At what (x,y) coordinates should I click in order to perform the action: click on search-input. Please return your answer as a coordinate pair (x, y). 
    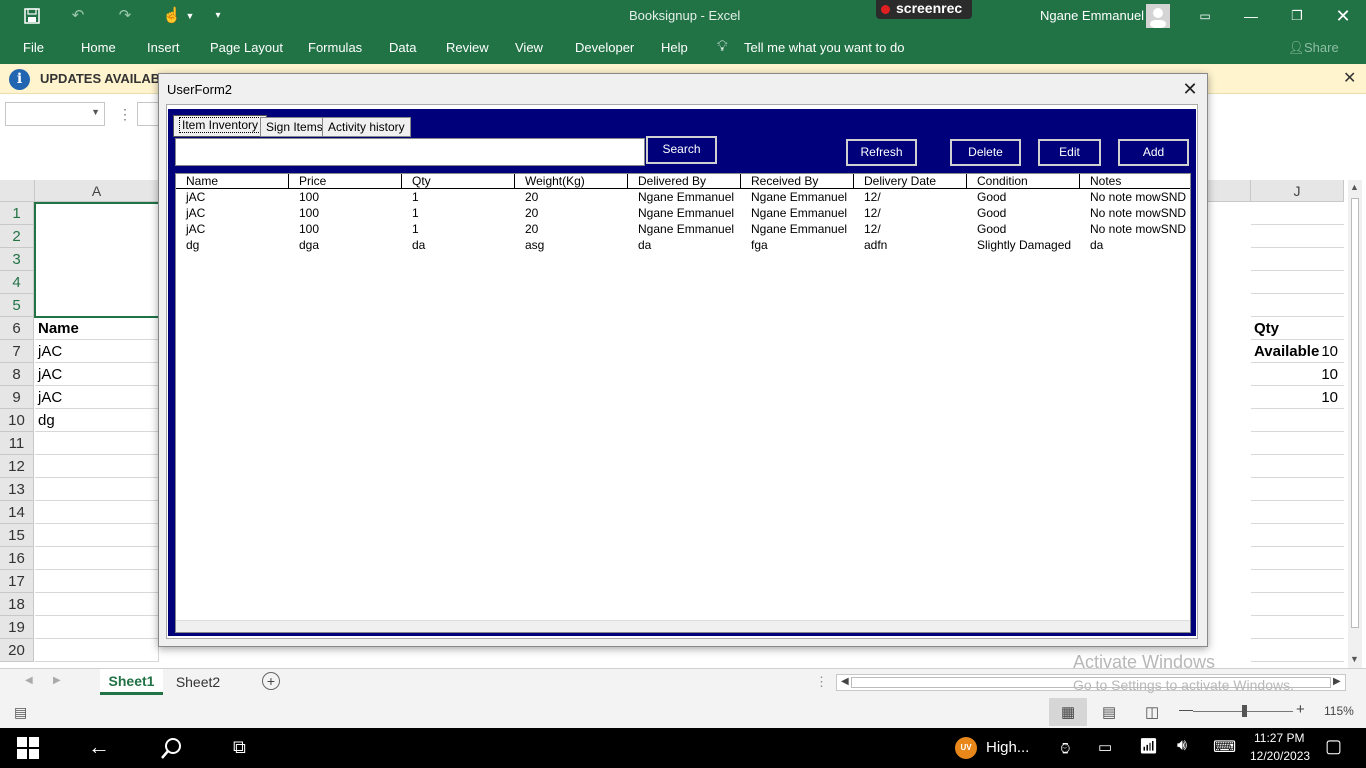
    Looking at the image, I should click on (410, 152).